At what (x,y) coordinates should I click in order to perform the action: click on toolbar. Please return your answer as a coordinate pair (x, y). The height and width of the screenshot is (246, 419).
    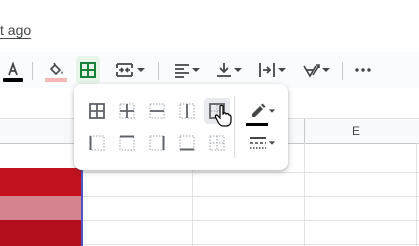
    Looking at the image, I should click on (209, 70).